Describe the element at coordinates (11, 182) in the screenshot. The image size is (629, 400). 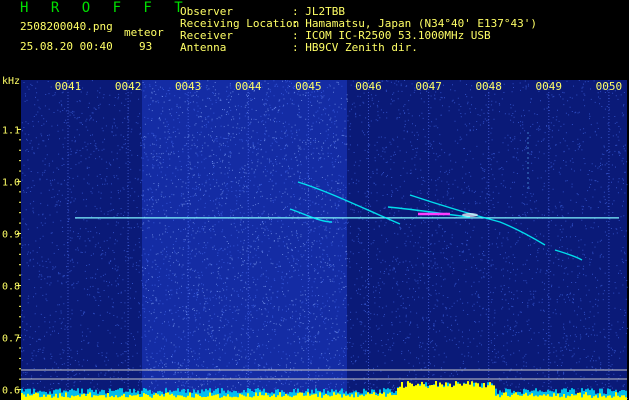
I see `freq-tick-label: 1.0` at that location.